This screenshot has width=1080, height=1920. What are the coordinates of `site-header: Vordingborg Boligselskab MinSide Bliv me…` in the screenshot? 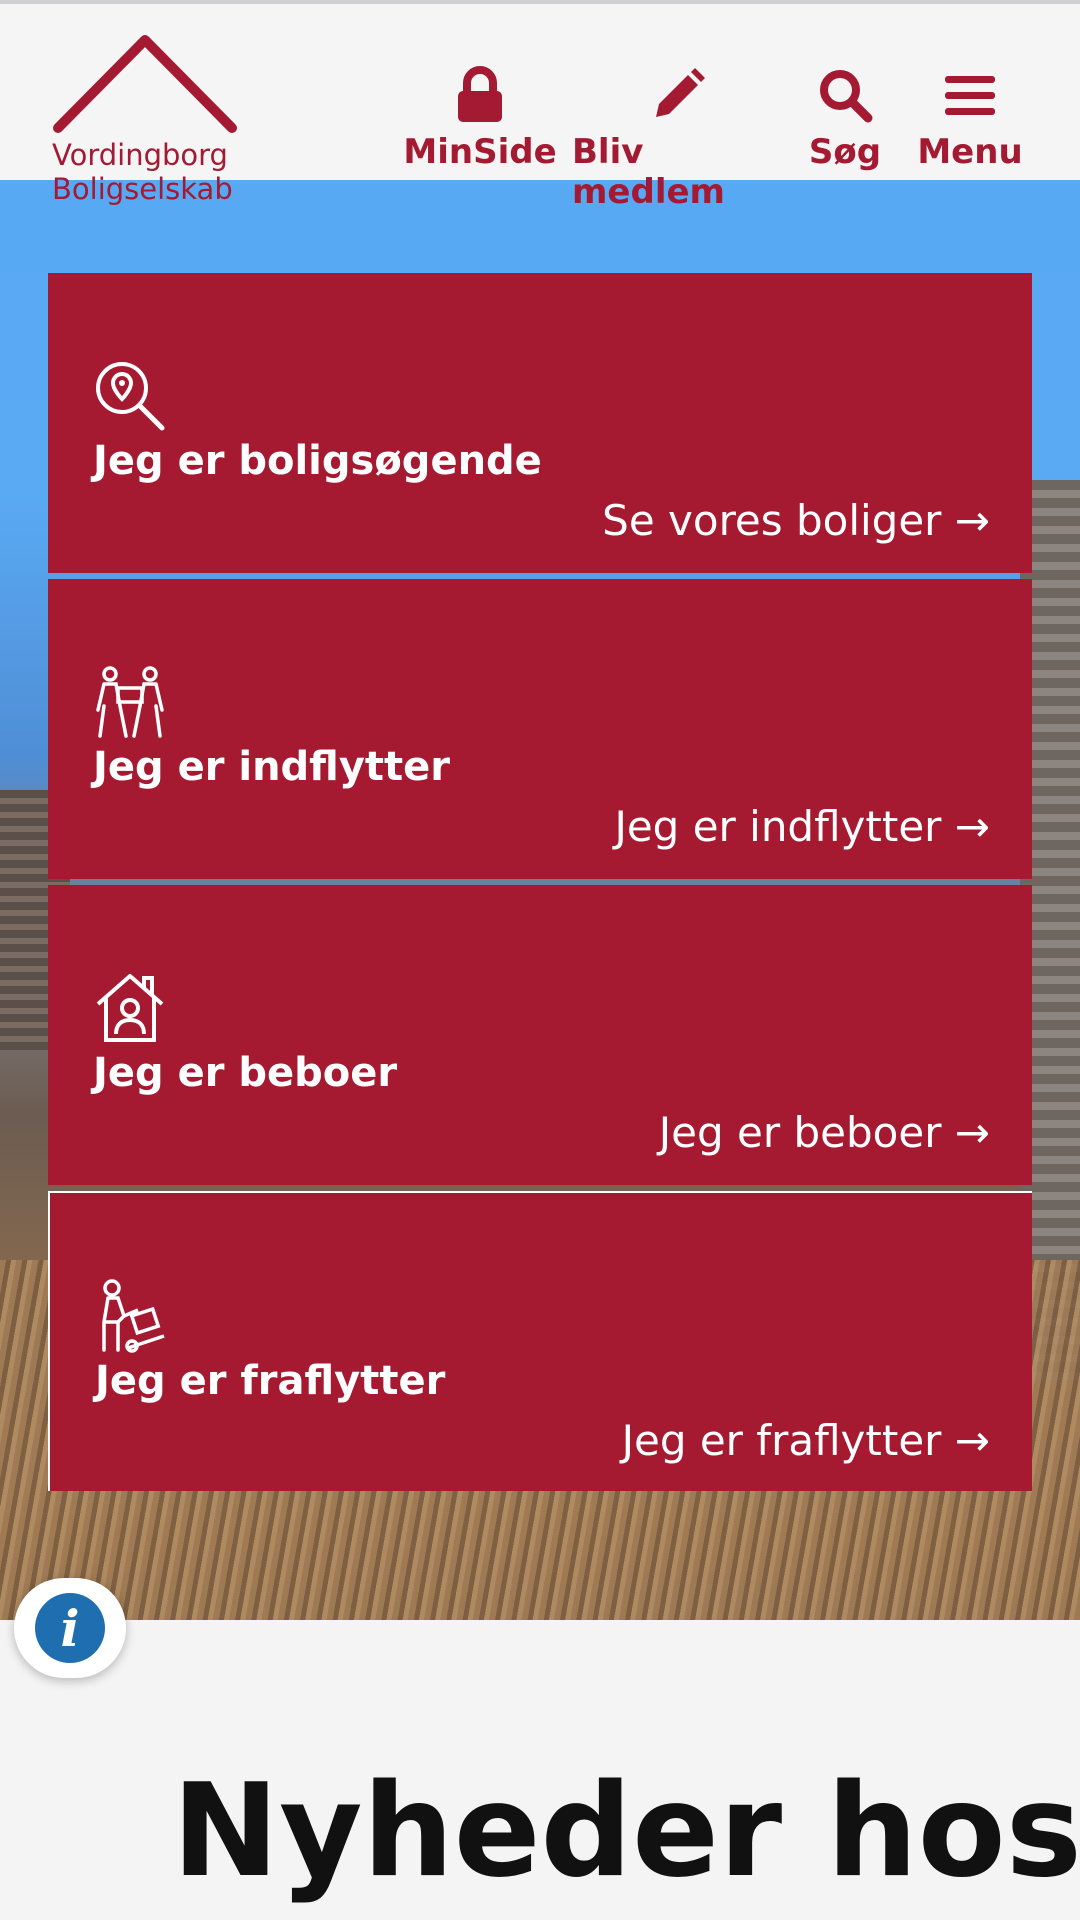 It's located at (540, 106).